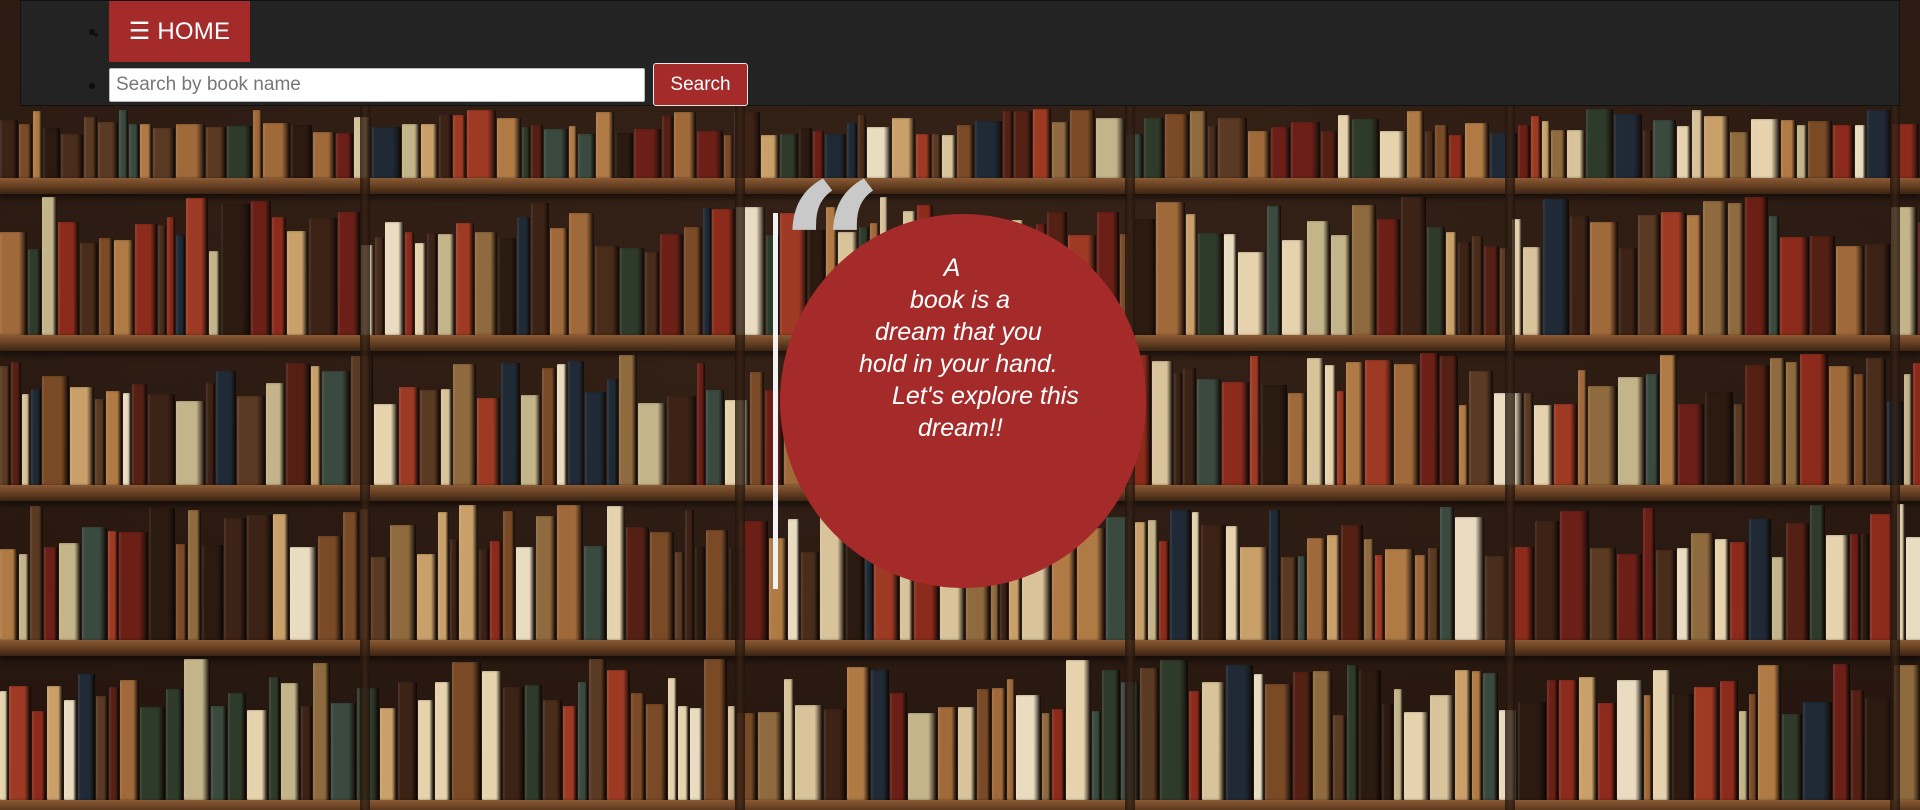 The width and height of the screenshot is (1920, 810). What do you see at coordinates (960, 53) in the screenshot?
I see `navbar: ☰ HOME Search` at bounding box center [960, 53].